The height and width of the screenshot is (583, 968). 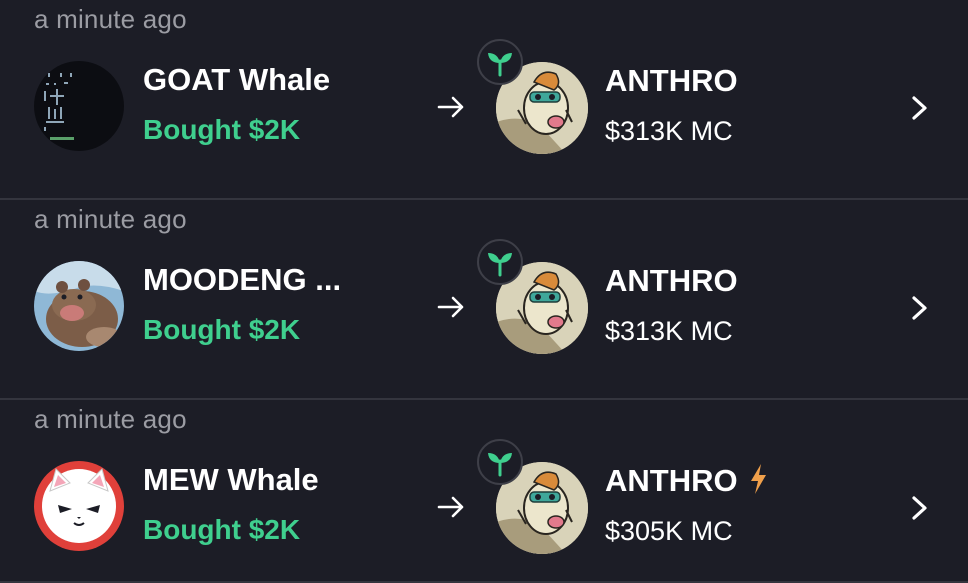 What do you see at coordinates (237, 79) in the screenshot?
I see `whale-name: GOAT Whale` at bounding box center [237, 79].